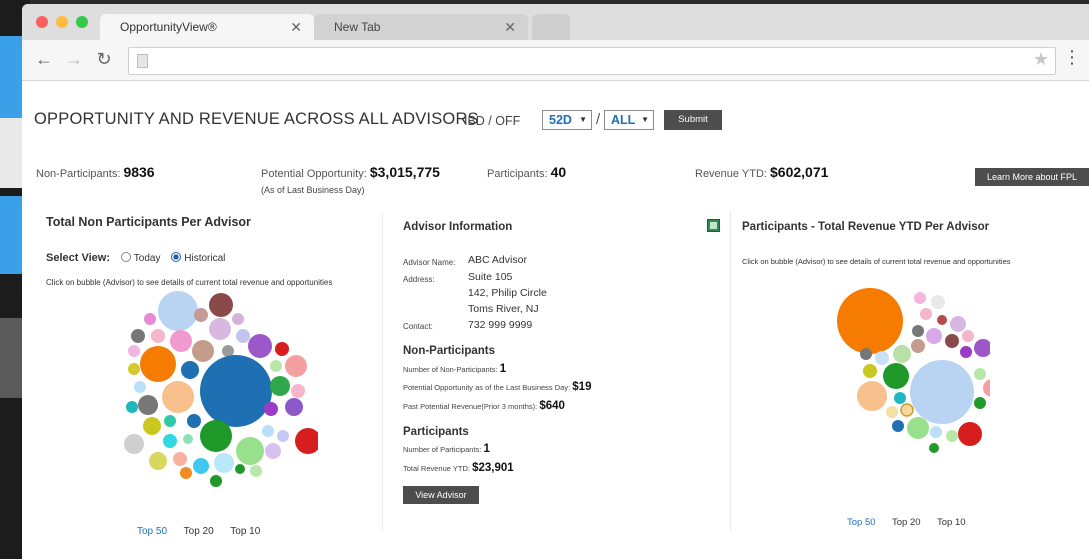  What do you see at coordinates (125, 257) in the screenshot?
I see `radio-today` at bounding box center [125, 257].